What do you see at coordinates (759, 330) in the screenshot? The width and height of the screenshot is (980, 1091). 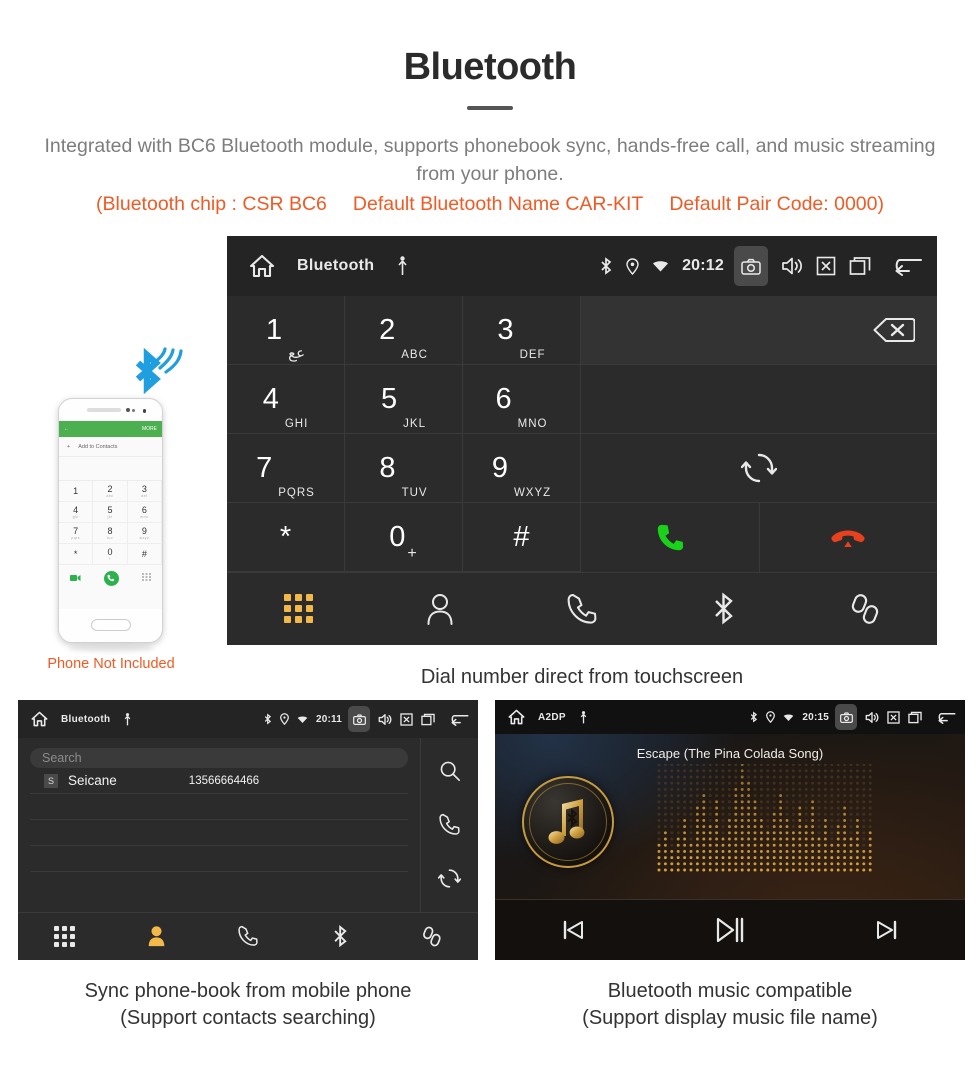 I see `dialed-number-display` at bounding box center [759, 330].